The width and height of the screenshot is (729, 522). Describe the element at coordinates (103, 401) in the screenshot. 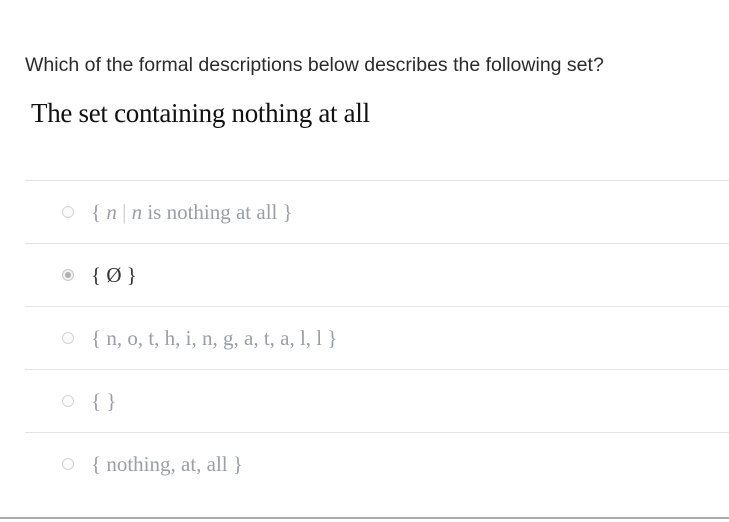

I see `option-label: { }` at that location.